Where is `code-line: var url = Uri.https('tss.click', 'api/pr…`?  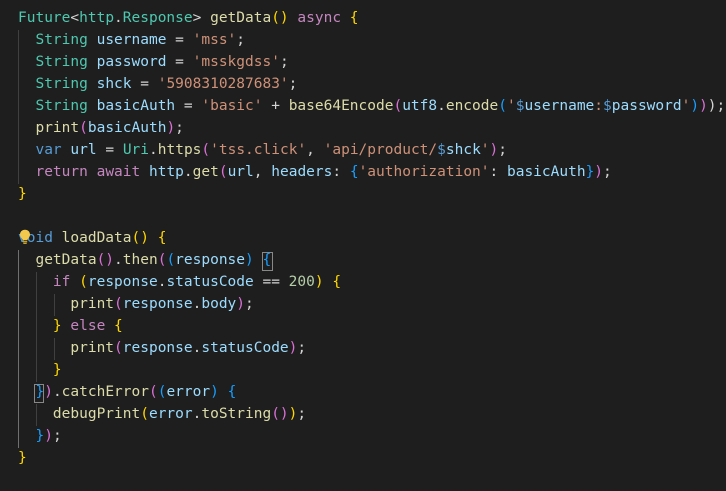
code-line: var url = Uri.https('tss.click', 'api/pr… is located at coordinates (363, 150).